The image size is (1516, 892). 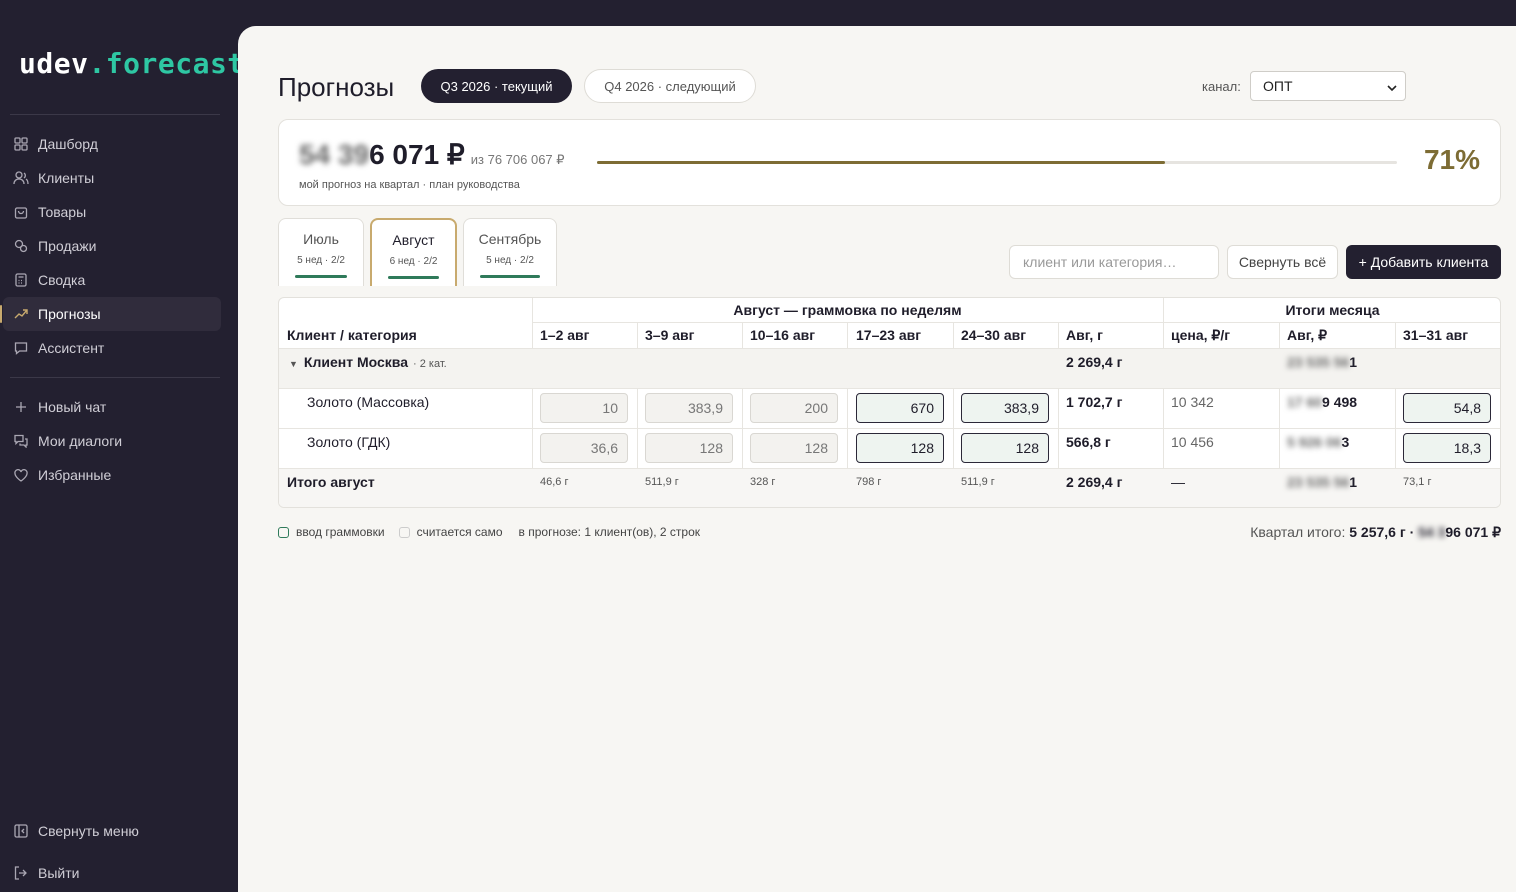 What do you see at coordinates (584, 408) in the screenshot?
I see `week-gram-input: 10` at bounding box center [584, 408].